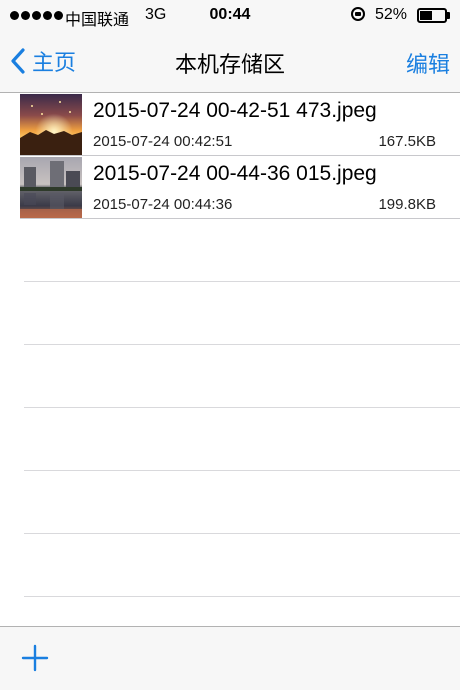  What do you see at coordinates (230, 658) in the screenshot?
I see `bottom-toolbar` at bounding box center [230, 658].